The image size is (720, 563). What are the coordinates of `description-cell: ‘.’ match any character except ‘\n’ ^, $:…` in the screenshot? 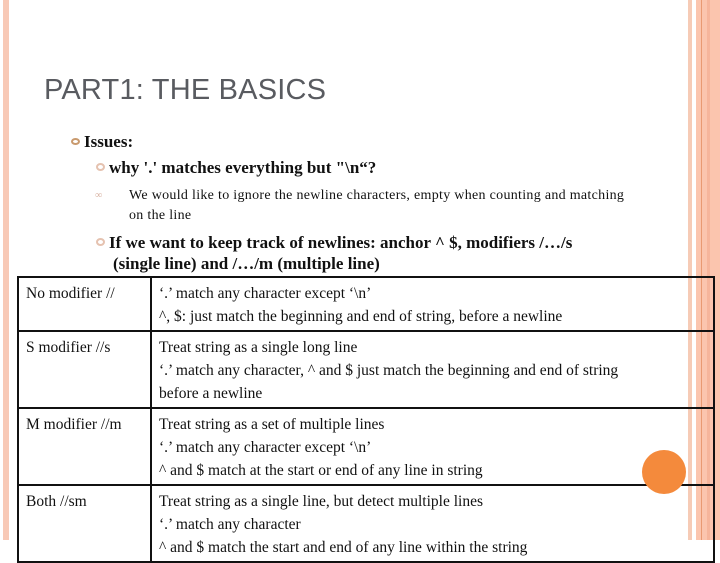 It's located at (432, 304).